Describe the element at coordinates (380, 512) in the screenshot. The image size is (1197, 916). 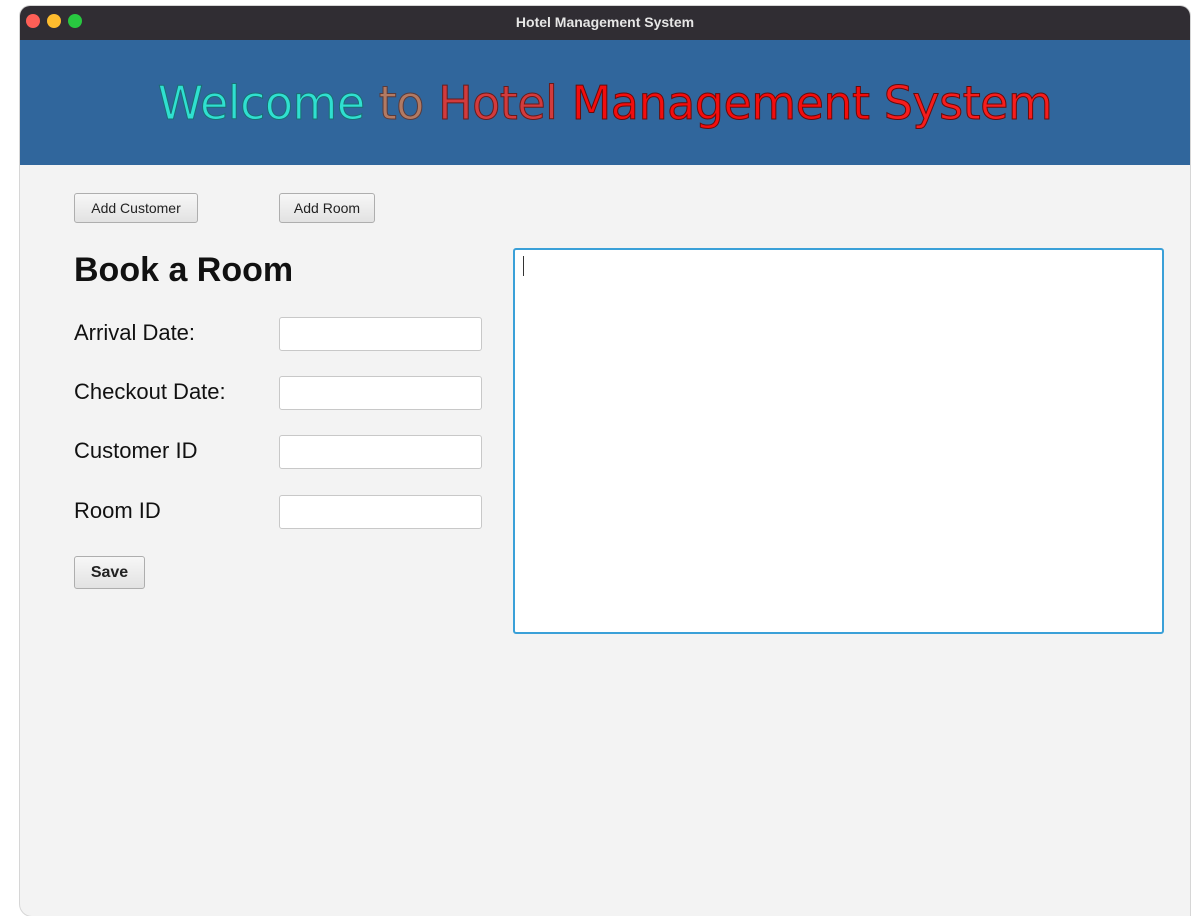
I see `room-id-field` at that location.